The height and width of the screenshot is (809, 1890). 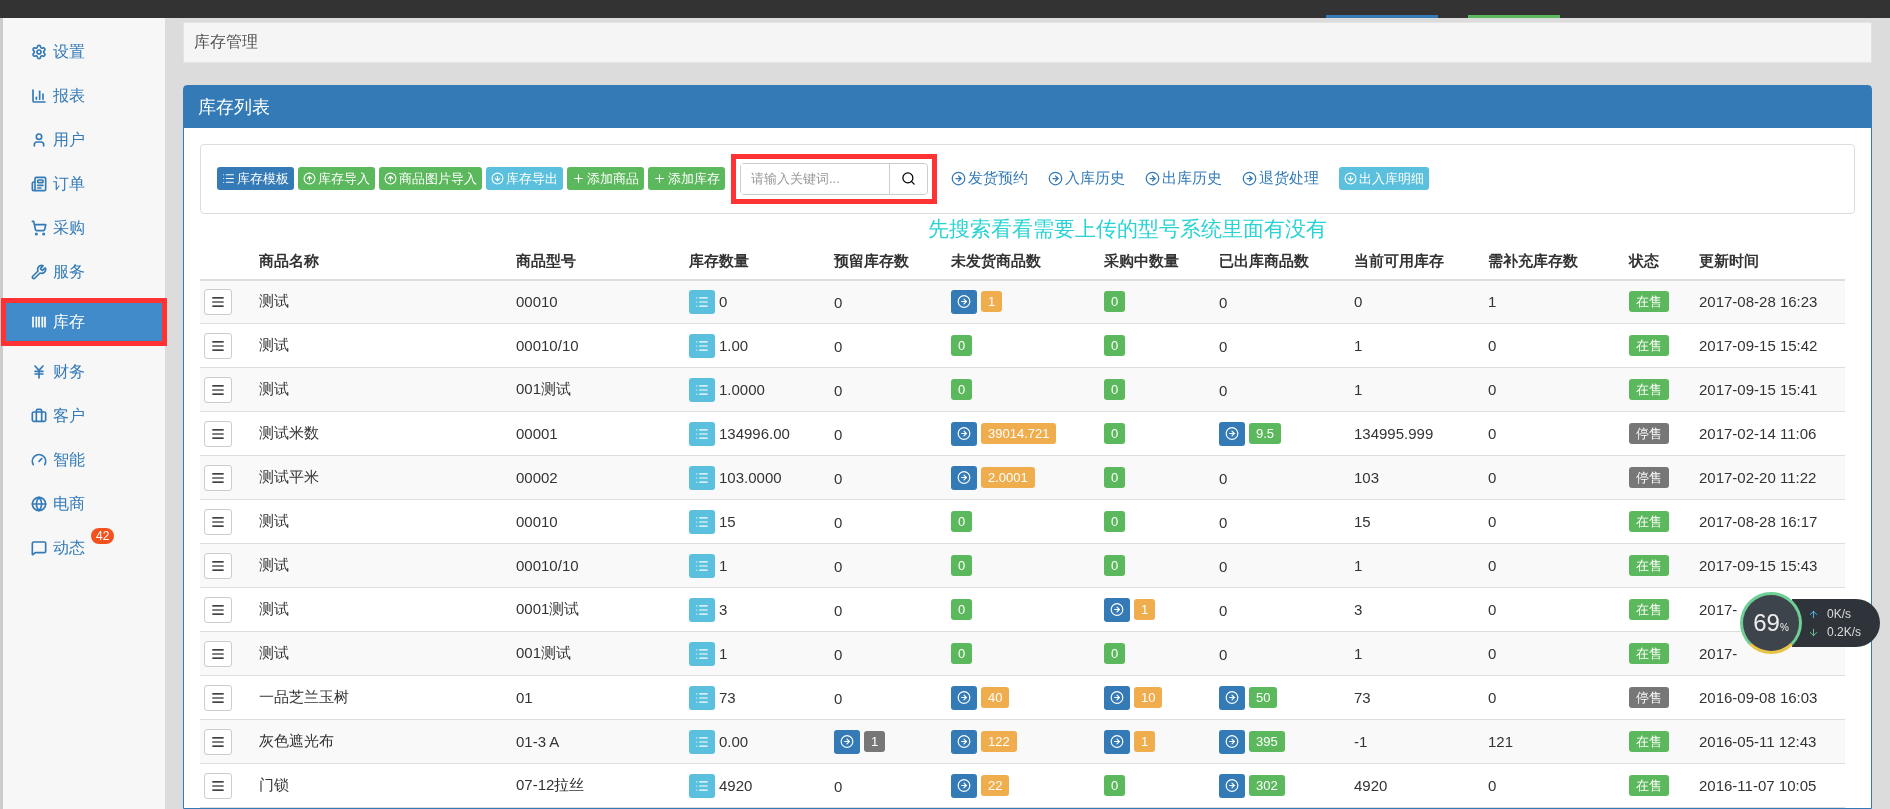 What do you see at coordinates (1280, 178) in the screenshot?
I see `action-link: 退货处理` at bounding box center [1280, 178].